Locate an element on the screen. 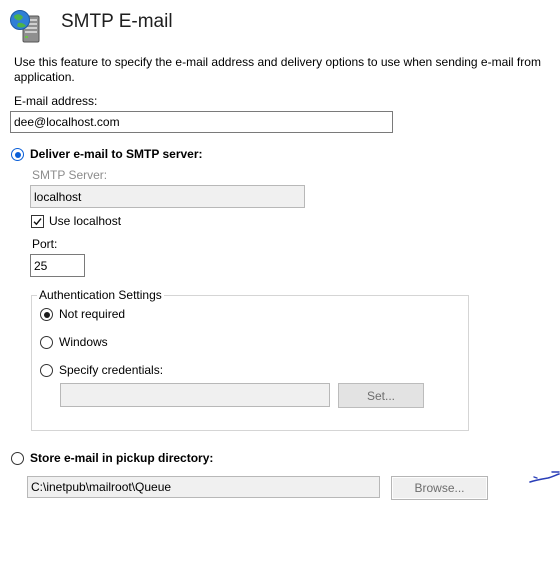 This screenshot has width=560, height=579. auth-not-required-label: Not required is located at coordinates (92, 314).